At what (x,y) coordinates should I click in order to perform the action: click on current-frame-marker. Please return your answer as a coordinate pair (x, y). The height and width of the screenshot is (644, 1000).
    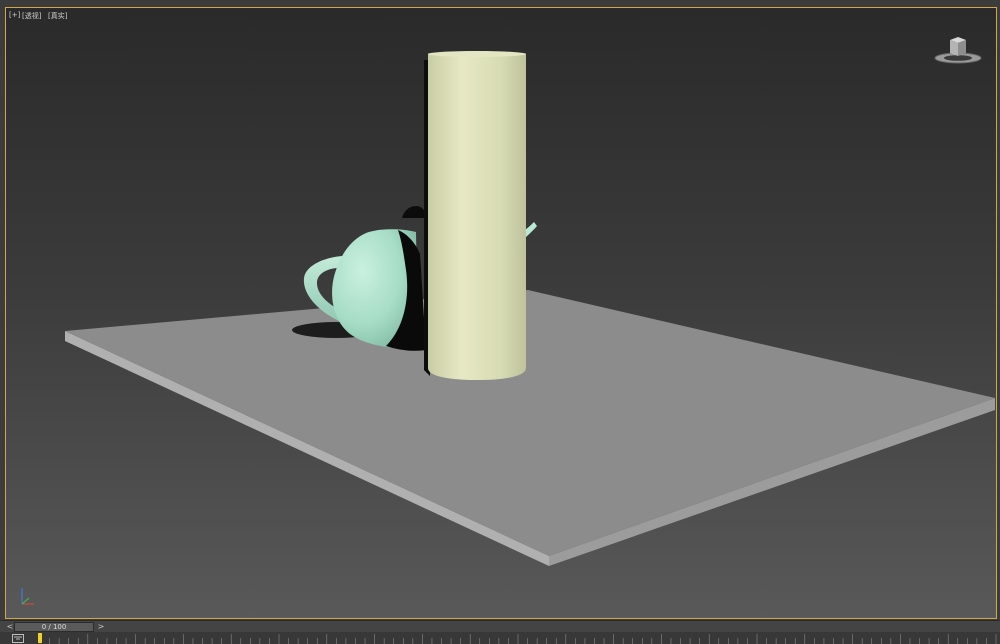
    Looking at the image, I should click on (40, 638).